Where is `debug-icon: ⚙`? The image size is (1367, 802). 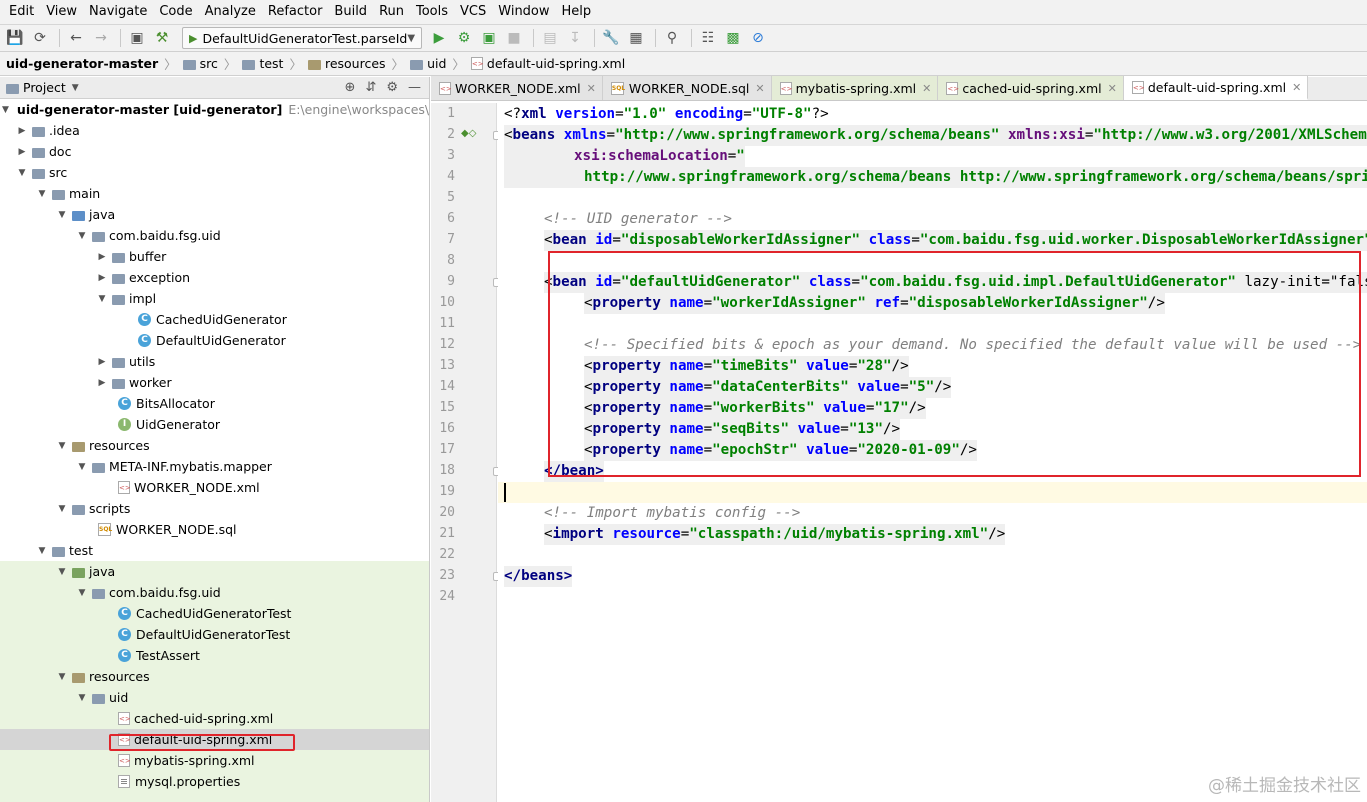
debug-icon: ⚙ is located at coordinates (464, 38).